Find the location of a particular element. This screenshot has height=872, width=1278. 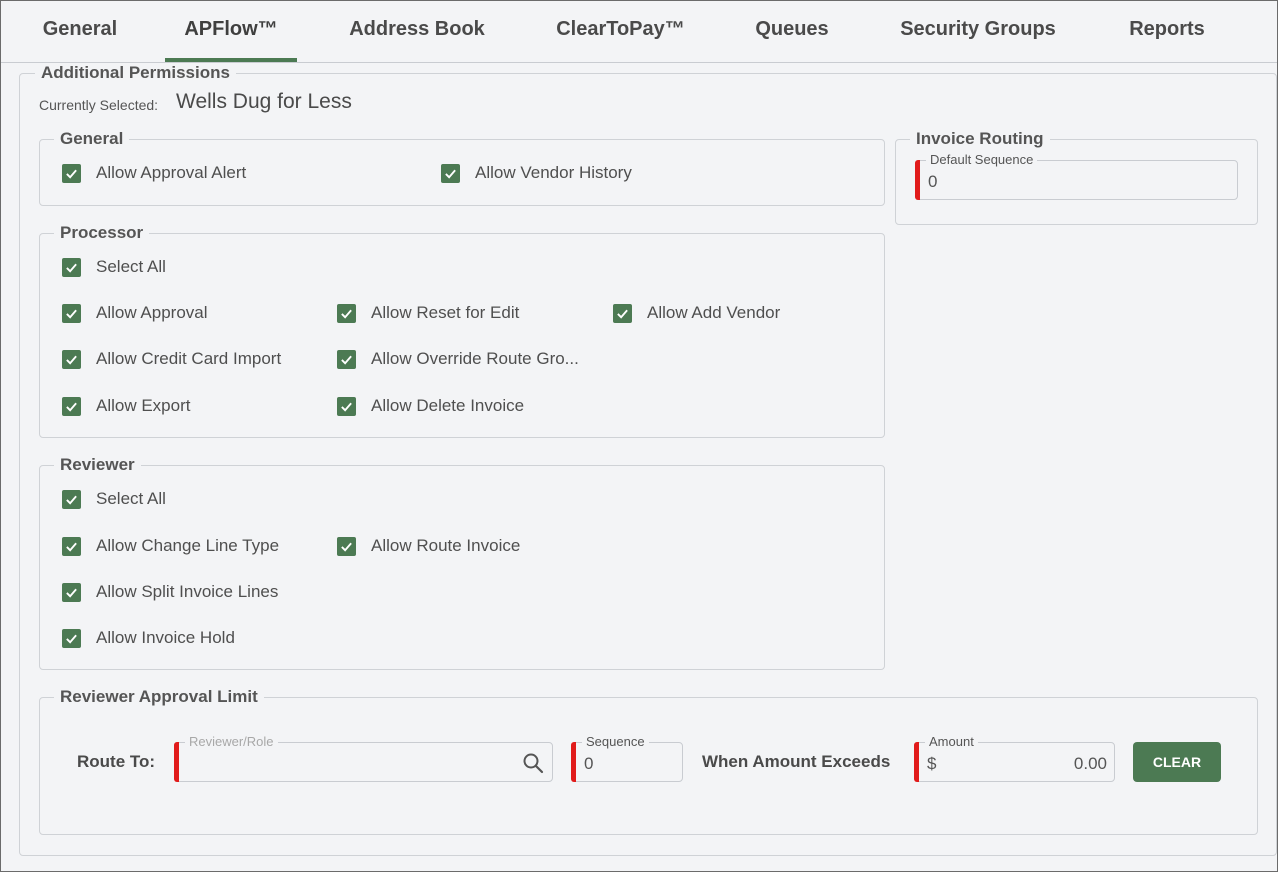

invoice-routing-title: Invoice Routing is located at coordinates (980, 139).